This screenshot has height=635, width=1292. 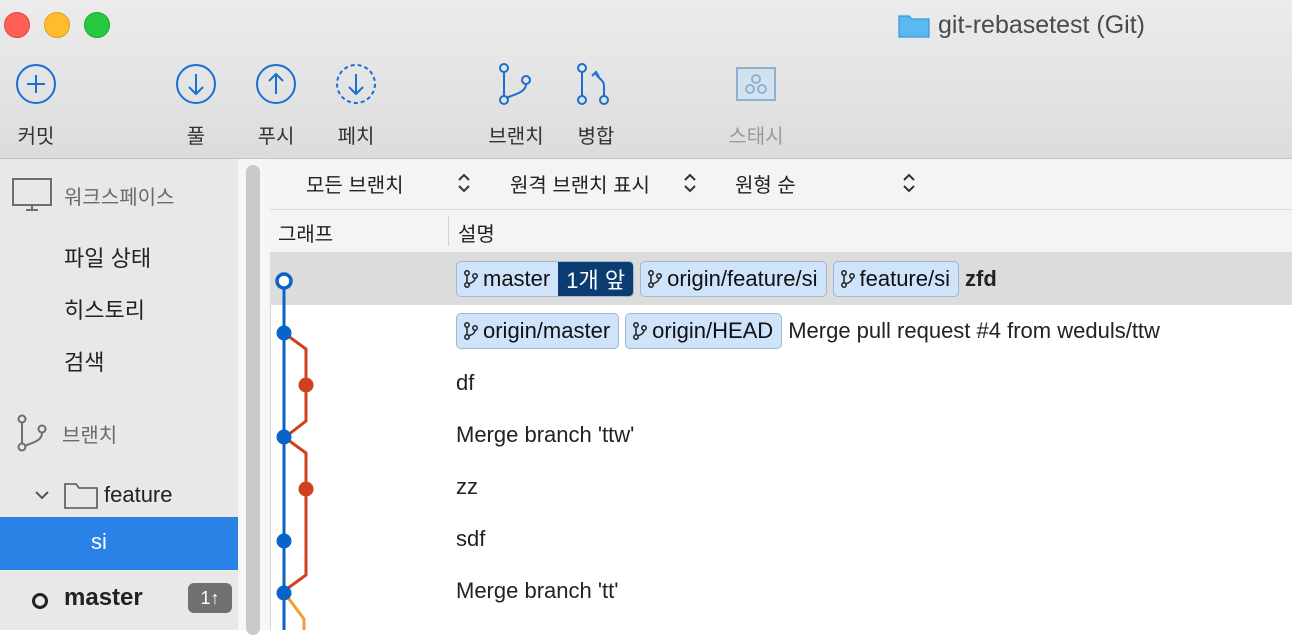 I want to click on filter-bar: 모든 브랜치 원격 브랜치 표시 원형 순, so click(x=781, y=184).